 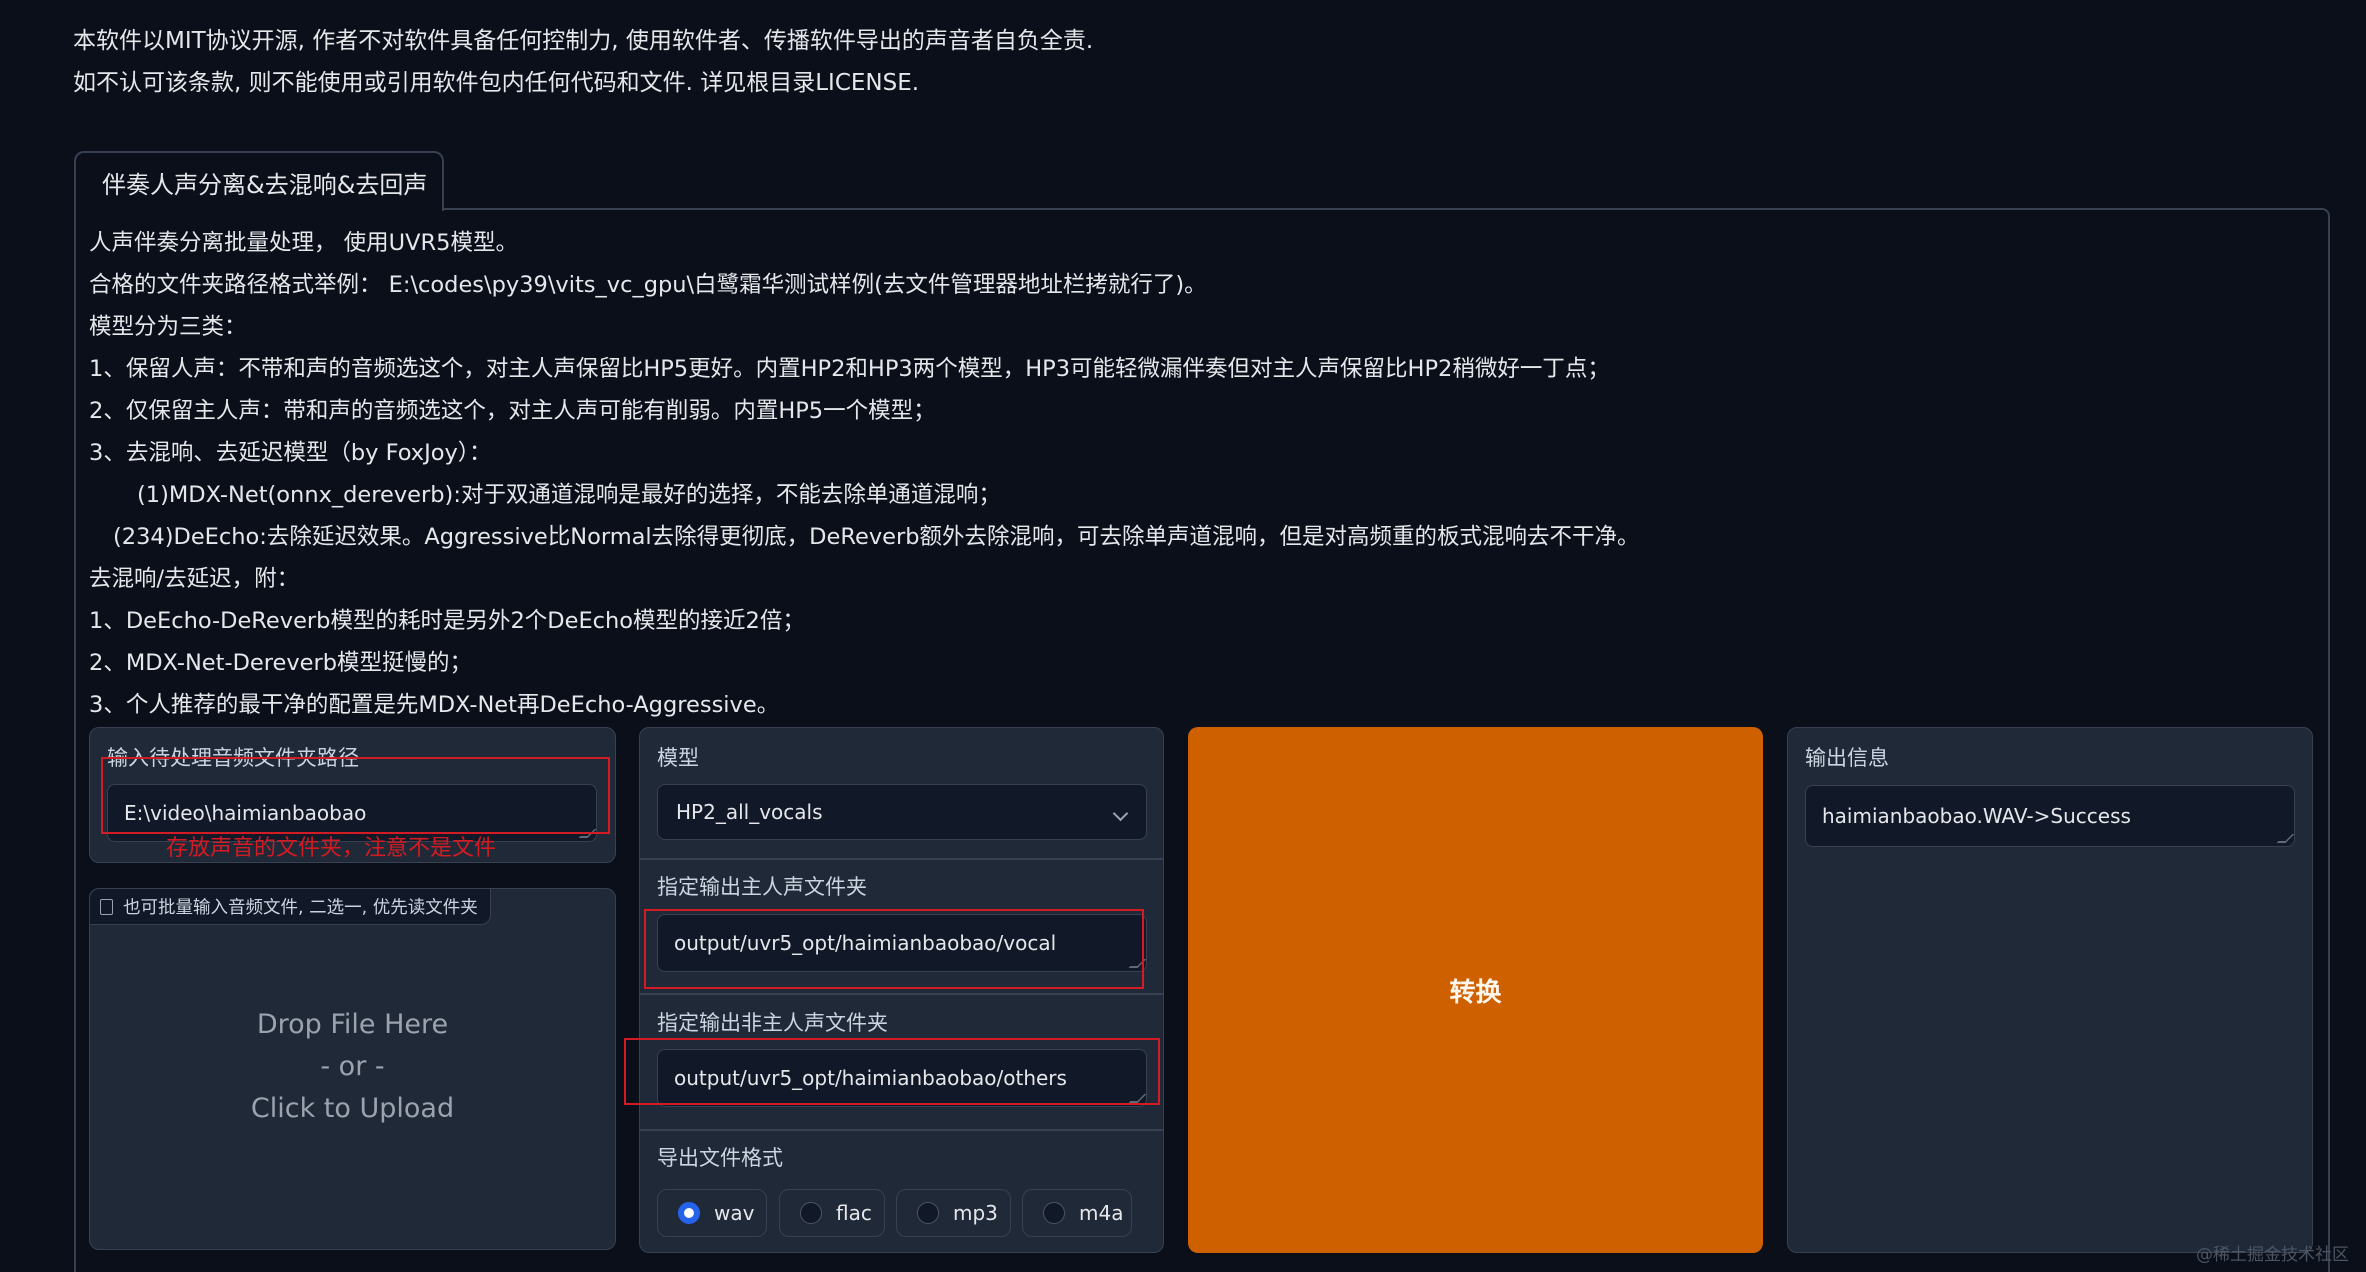 What do you see at coordinates (902, 812) in the screenshot?
I see `model-select: HP2_all_vocals` at bounding box center [902, 812].